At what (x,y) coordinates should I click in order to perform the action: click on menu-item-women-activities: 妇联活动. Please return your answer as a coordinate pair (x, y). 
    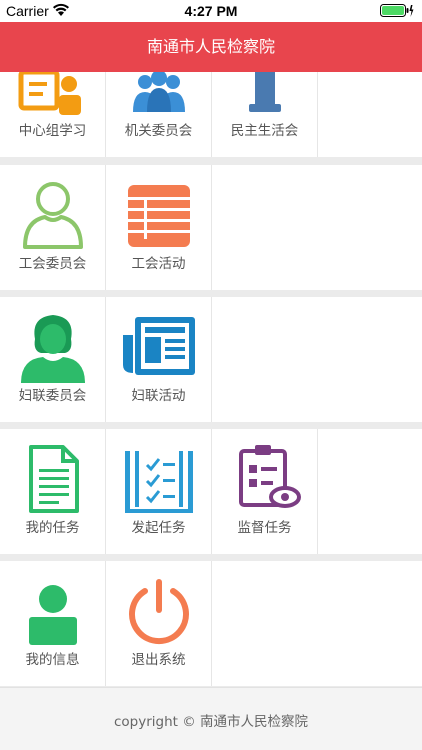
    Looking at the image, I should click on (159, 359).